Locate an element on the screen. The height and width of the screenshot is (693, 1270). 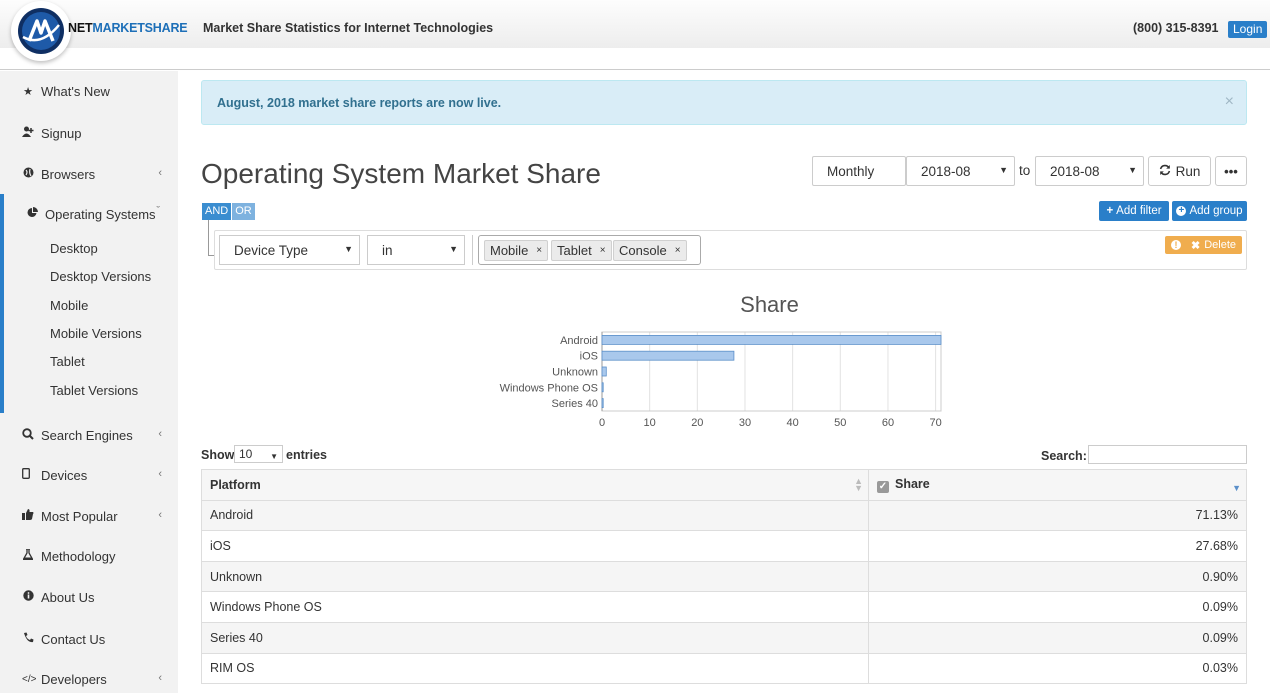
sidebar-item-whats-new: ★ What's New is located at coordinates (89, 91).